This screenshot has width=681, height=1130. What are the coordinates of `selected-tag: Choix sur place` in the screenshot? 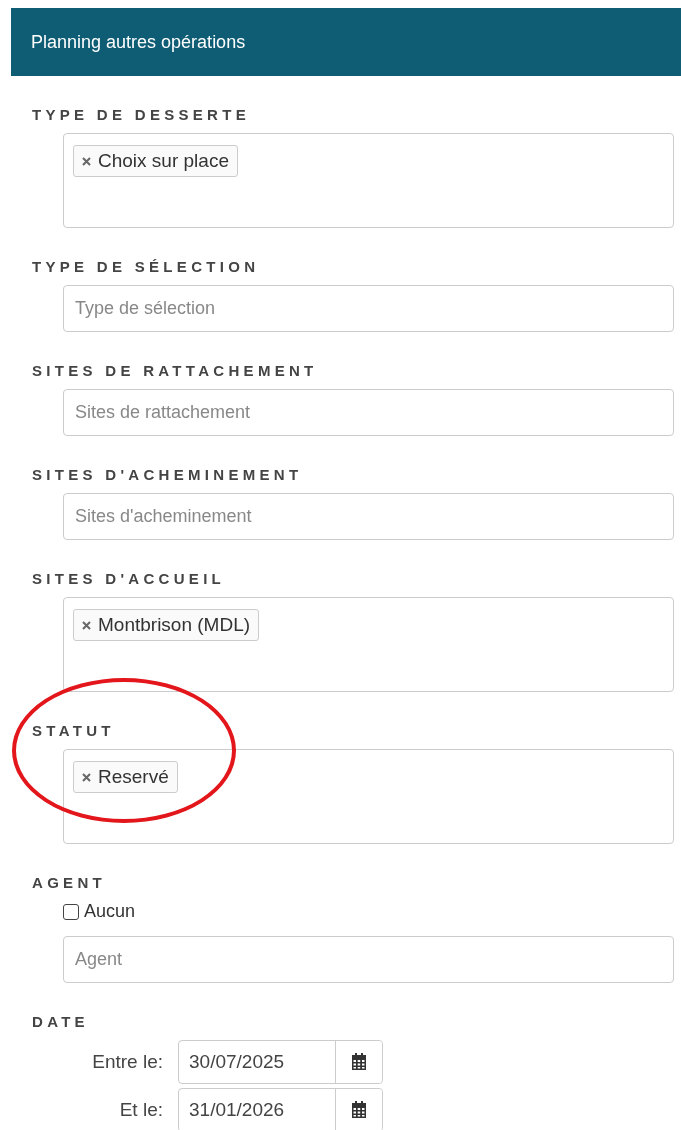 It's located at (155, 161).